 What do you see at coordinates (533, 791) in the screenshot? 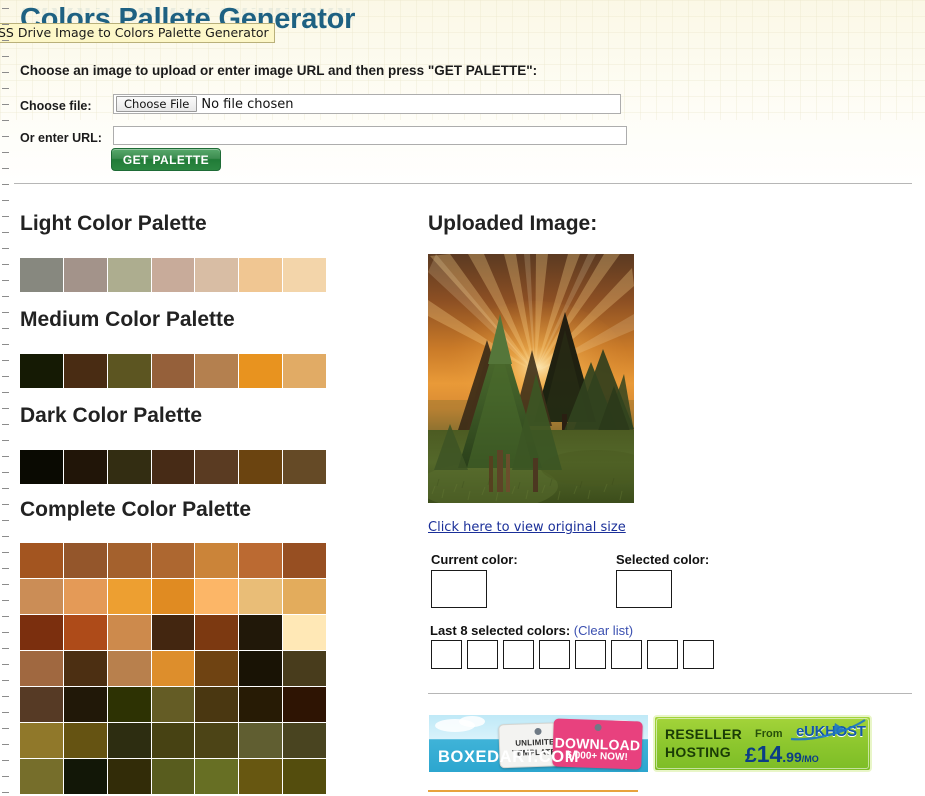
I see `footer-accent-rule` at bounding box center [533, 791].